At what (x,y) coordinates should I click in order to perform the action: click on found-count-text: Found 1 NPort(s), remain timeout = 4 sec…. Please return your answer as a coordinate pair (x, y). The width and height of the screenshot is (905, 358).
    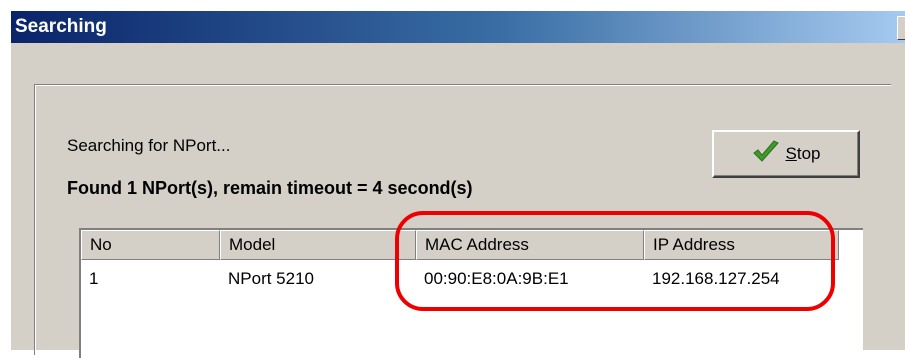
    Looking at the image, I should click on (270, 188).